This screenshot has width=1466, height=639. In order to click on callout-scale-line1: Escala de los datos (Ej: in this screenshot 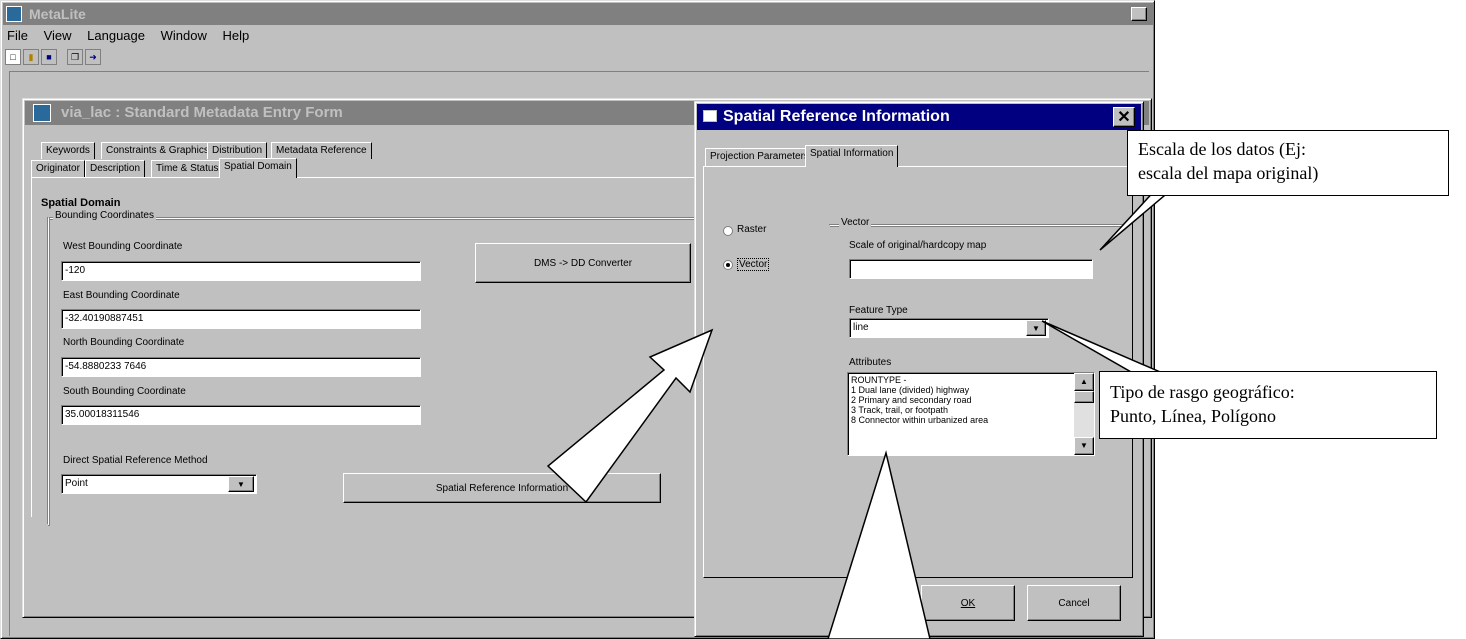, I will do `click(1222, 149)`.